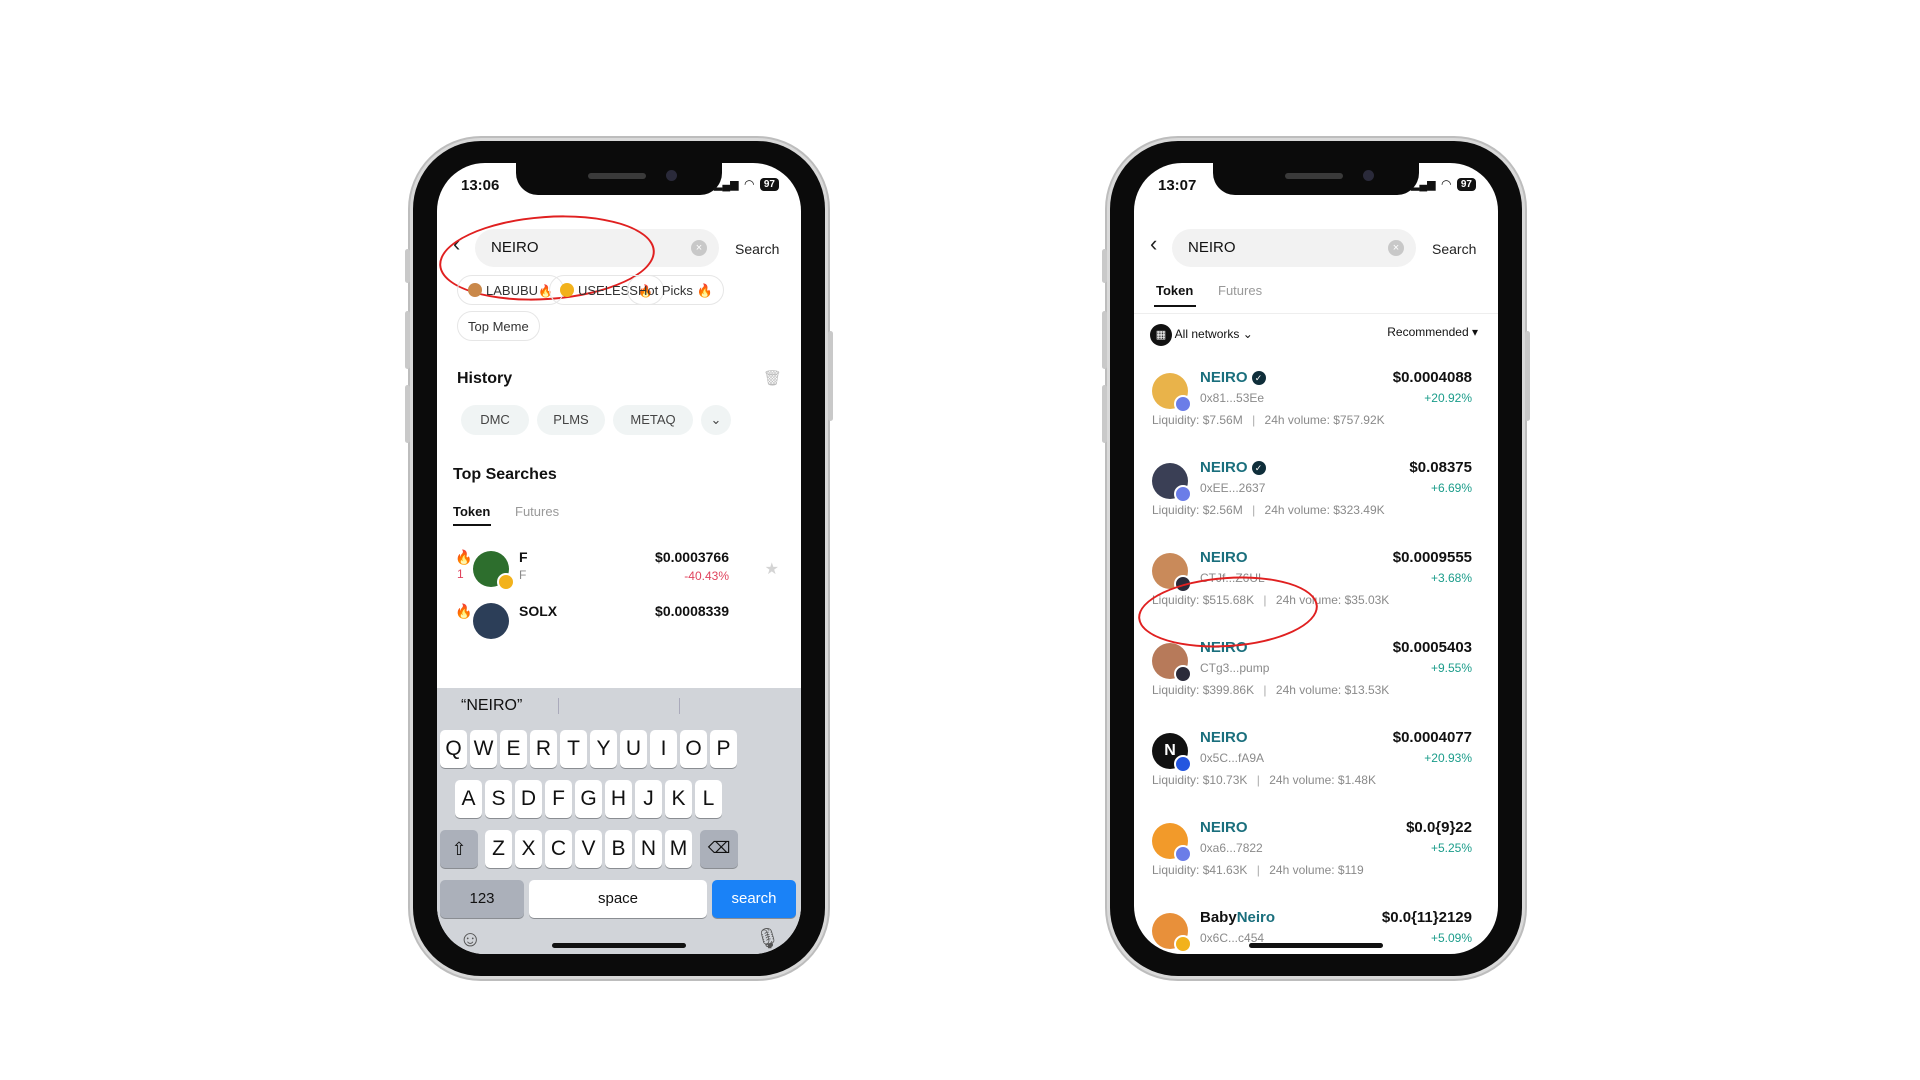 The height and width of the screenshot is (1080, 1920). I want to click on tabs-divider, so click(1316, 313).